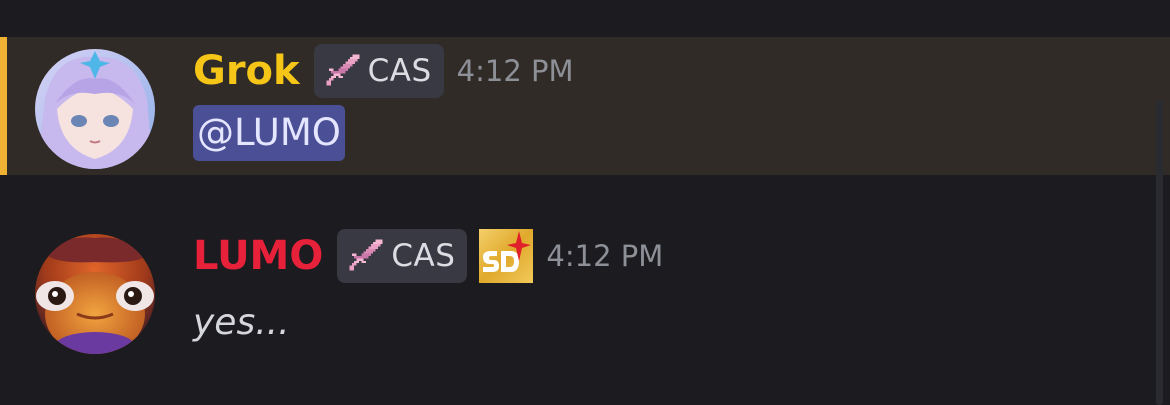 The height and width of the screenshot is (405, 1170). I want to click on username: LUMO, so click(258, 256).